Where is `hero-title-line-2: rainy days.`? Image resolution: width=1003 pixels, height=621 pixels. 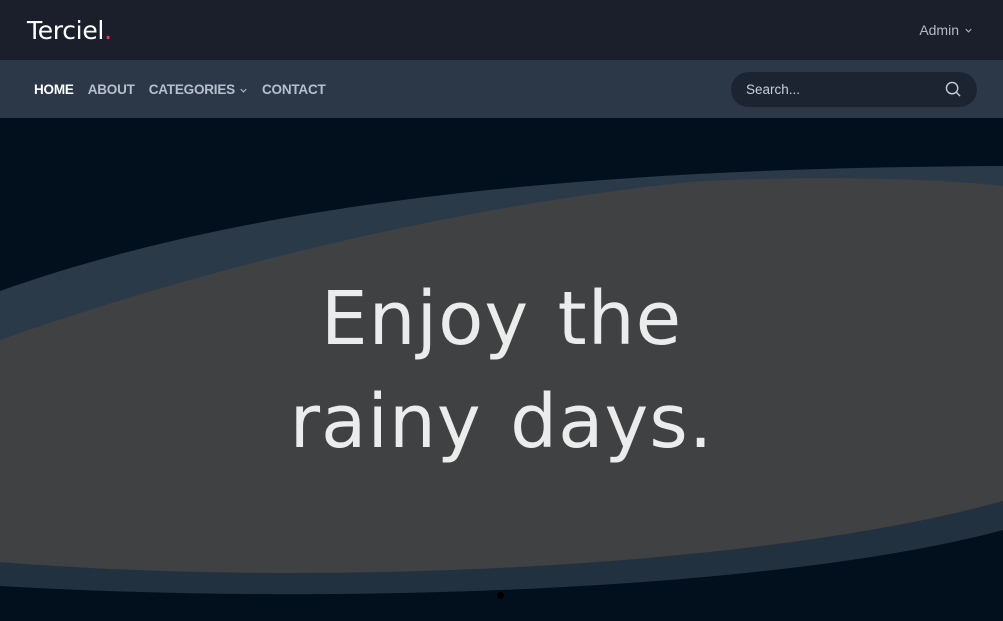
hero-title-line-2: rainy days. is located at coordinates (501, 422).